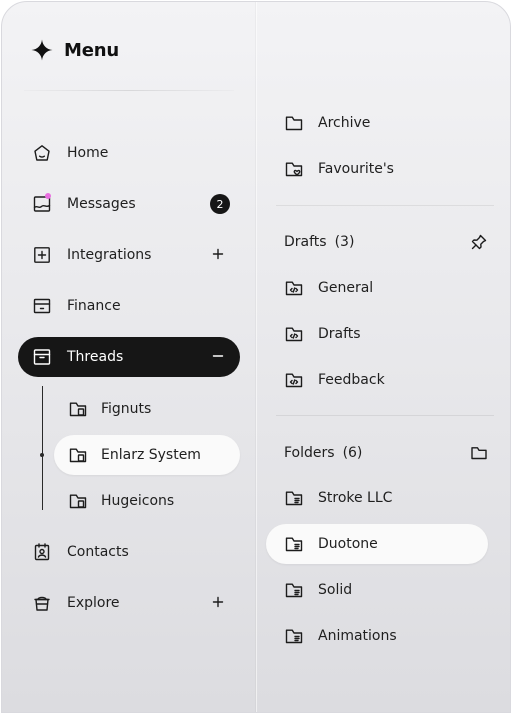 This screenshot has height=714, width=513. Describe the element at coordinates (138, 501) in the screenshot. I see `thread-item-label: Hugeicons` at that location.